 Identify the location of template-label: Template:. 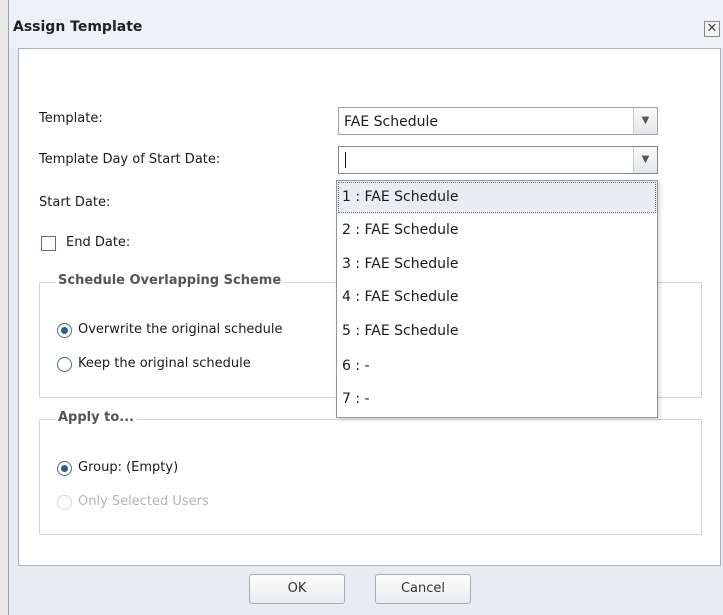
(71, 118).